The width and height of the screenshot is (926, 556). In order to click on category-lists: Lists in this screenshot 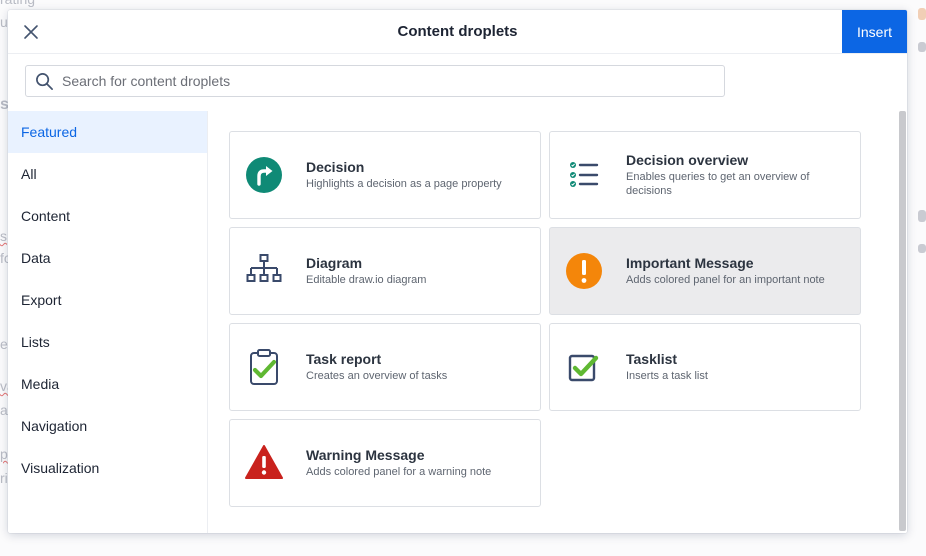, I will do `click(107, 342)`.